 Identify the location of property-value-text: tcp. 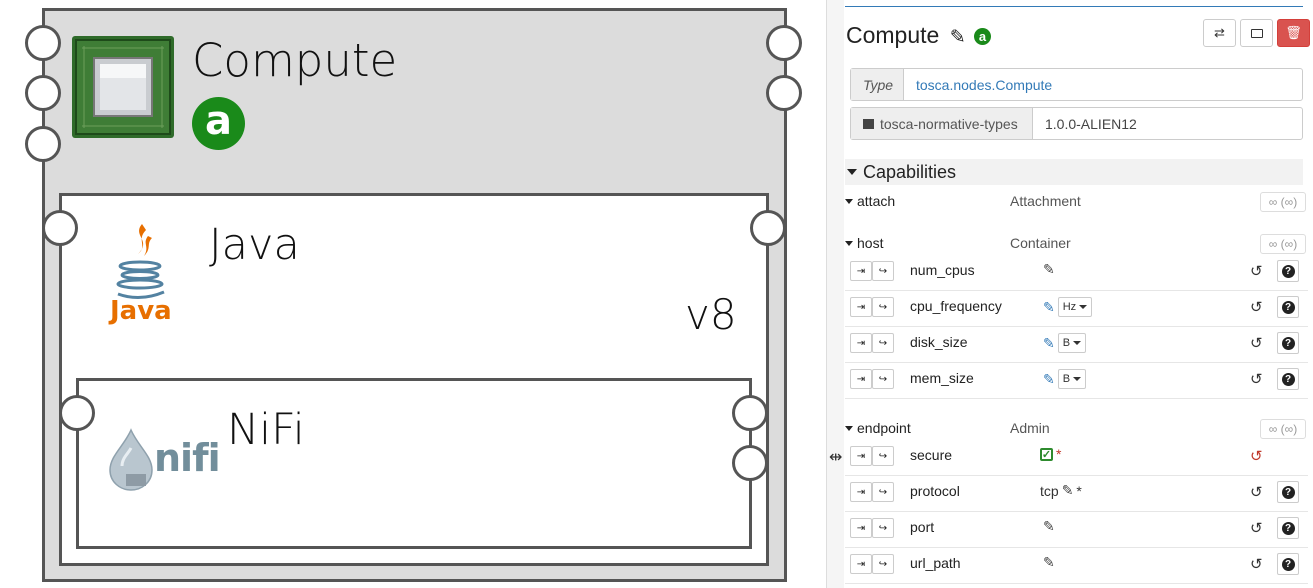
(1049, 490).